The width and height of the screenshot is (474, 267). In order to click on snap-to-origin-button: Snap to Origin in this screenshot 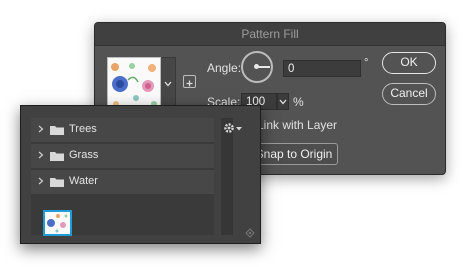, I will do `click(294, 154)`.